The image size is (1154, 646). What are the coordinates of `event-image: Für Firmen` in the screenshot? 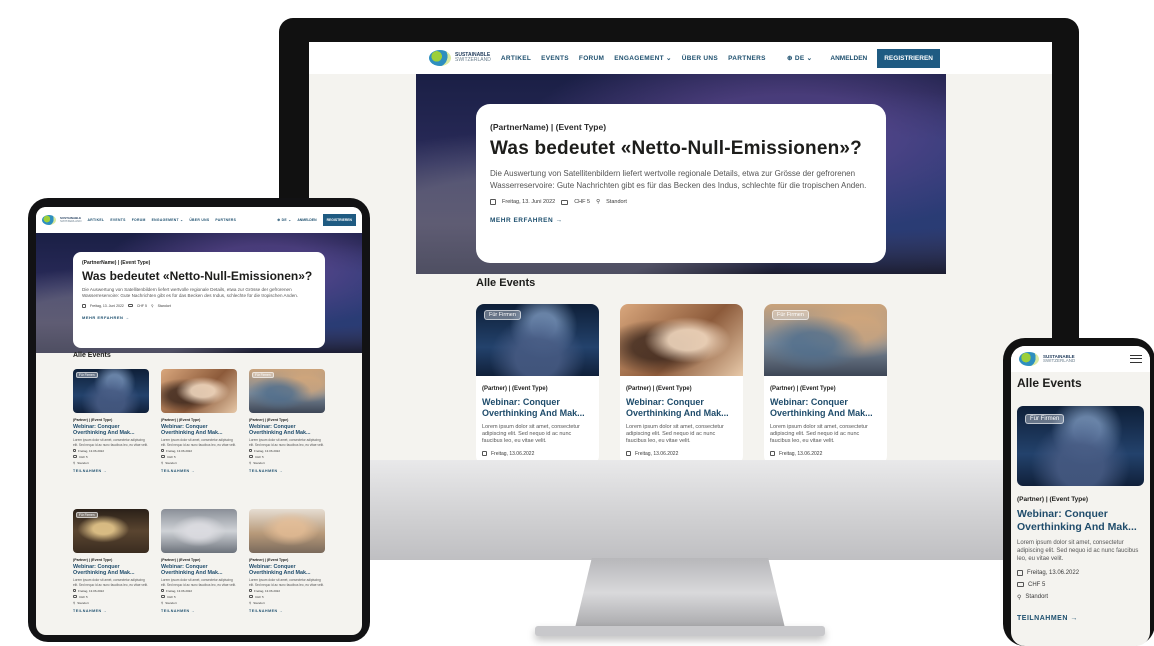 It's located at (1080, 446).